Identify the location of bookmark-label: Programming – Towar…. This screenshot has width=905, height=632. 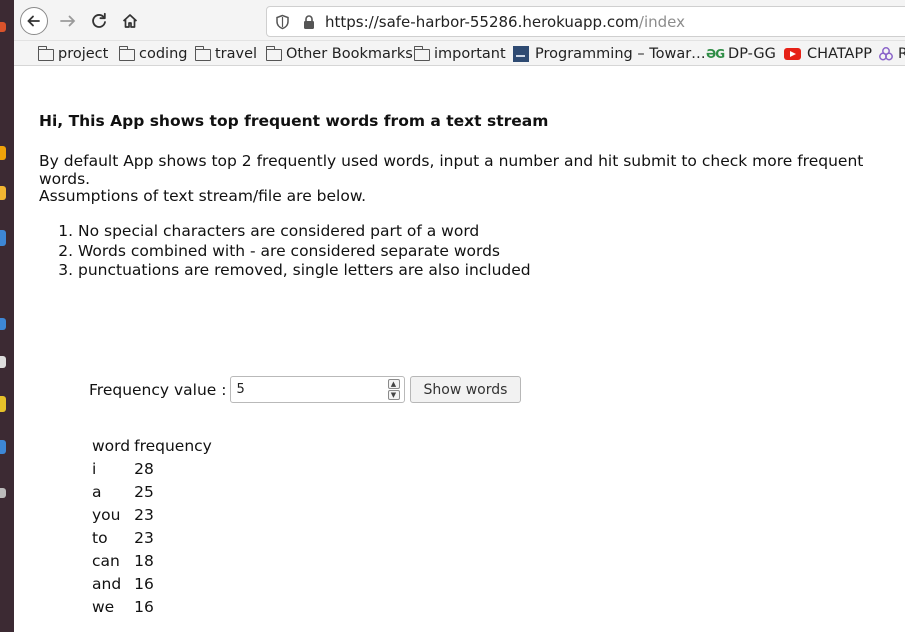
(620, 53).